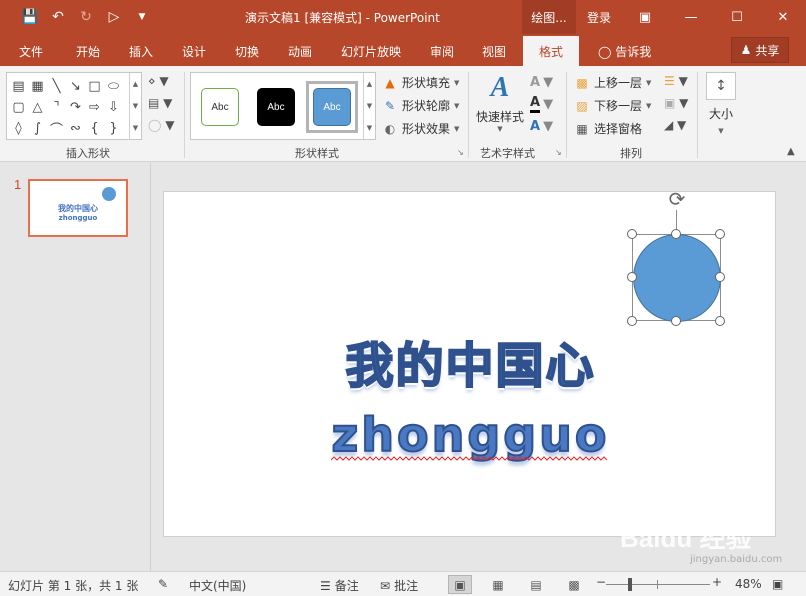 This screenshot has width=806, height=596. Describe the element at coordinates (421, 128) in the screenshot. I see `shape-effects-button: ◐ 形状效果 ▼` at that location.